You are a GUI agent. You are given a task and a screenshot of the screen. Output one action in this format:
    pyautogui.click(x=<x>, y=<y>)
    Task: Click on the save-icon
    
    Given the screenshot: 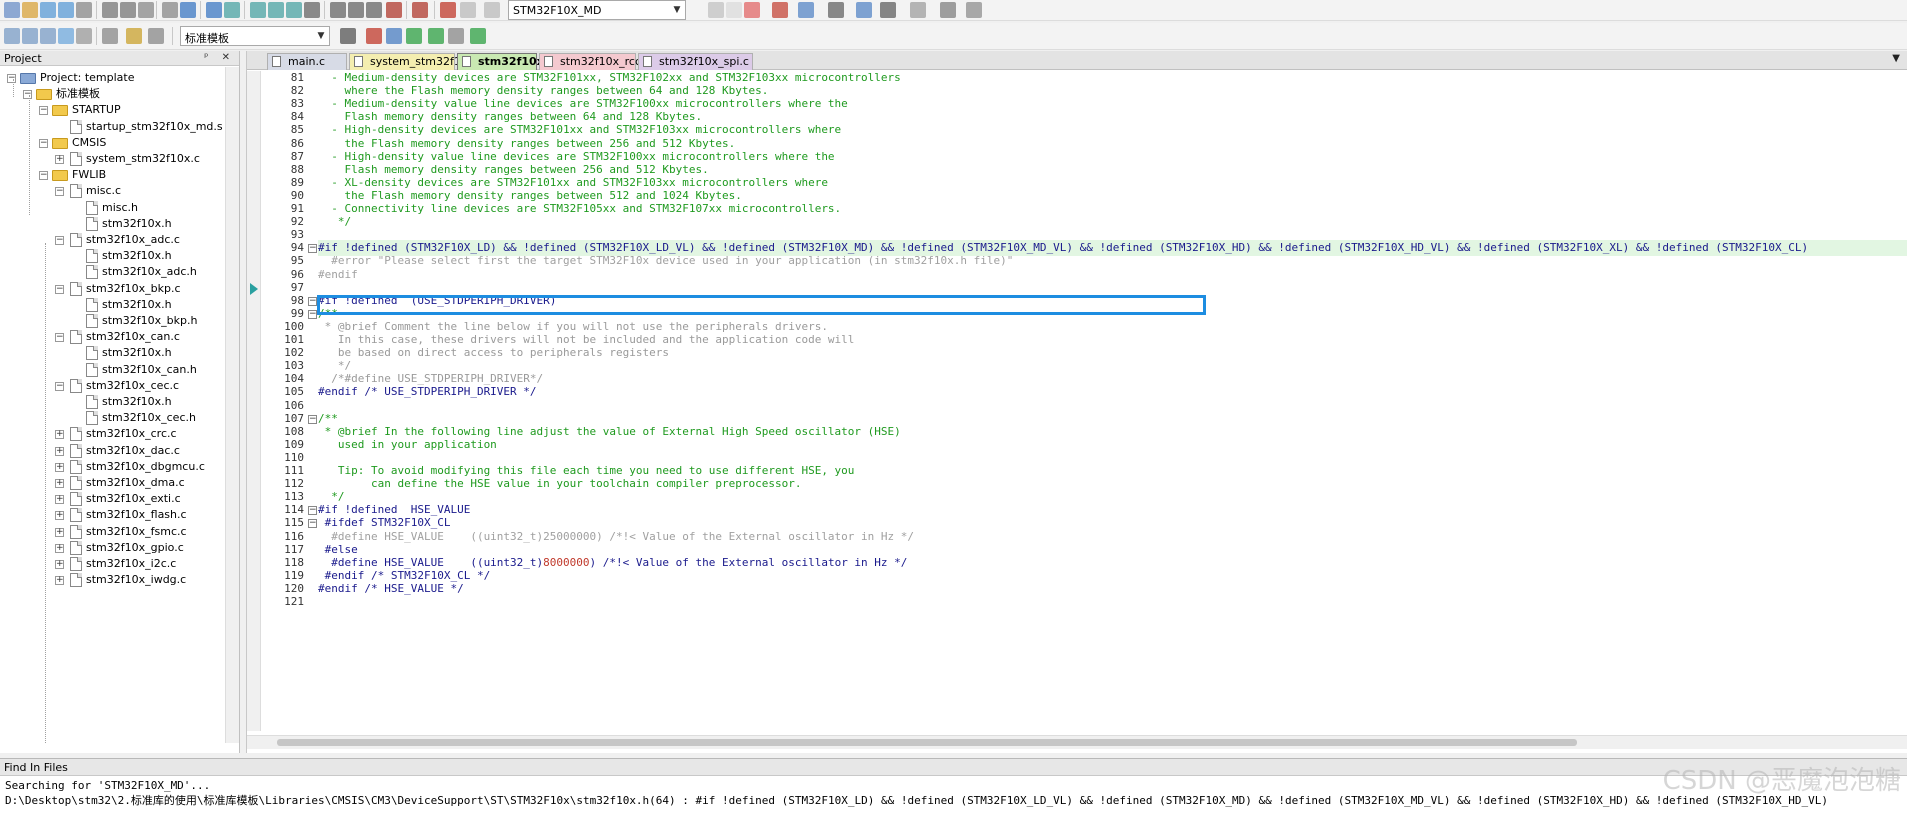 What is the action you would take?
    pyautogui.click(x=48, y=10)
    